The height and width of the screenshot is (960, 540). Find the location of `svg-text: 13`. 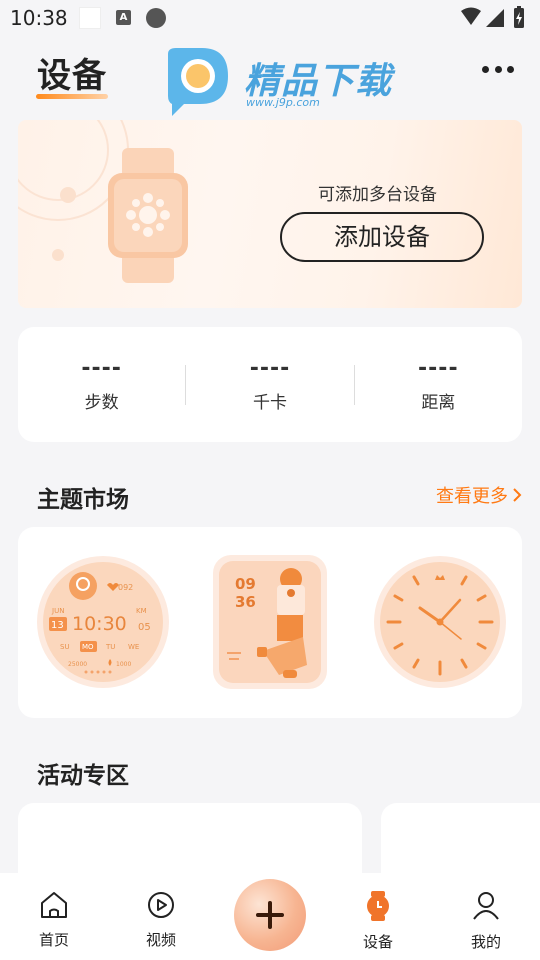

svg-text: 13 is located at coordinates (57, 625).